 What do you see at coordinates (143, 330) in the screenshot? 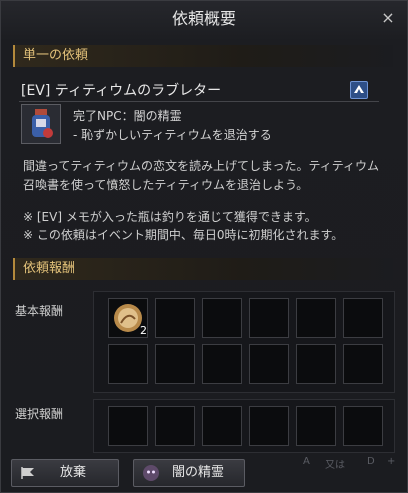
I see `item-count: 2` at bounding box center [143, 330].